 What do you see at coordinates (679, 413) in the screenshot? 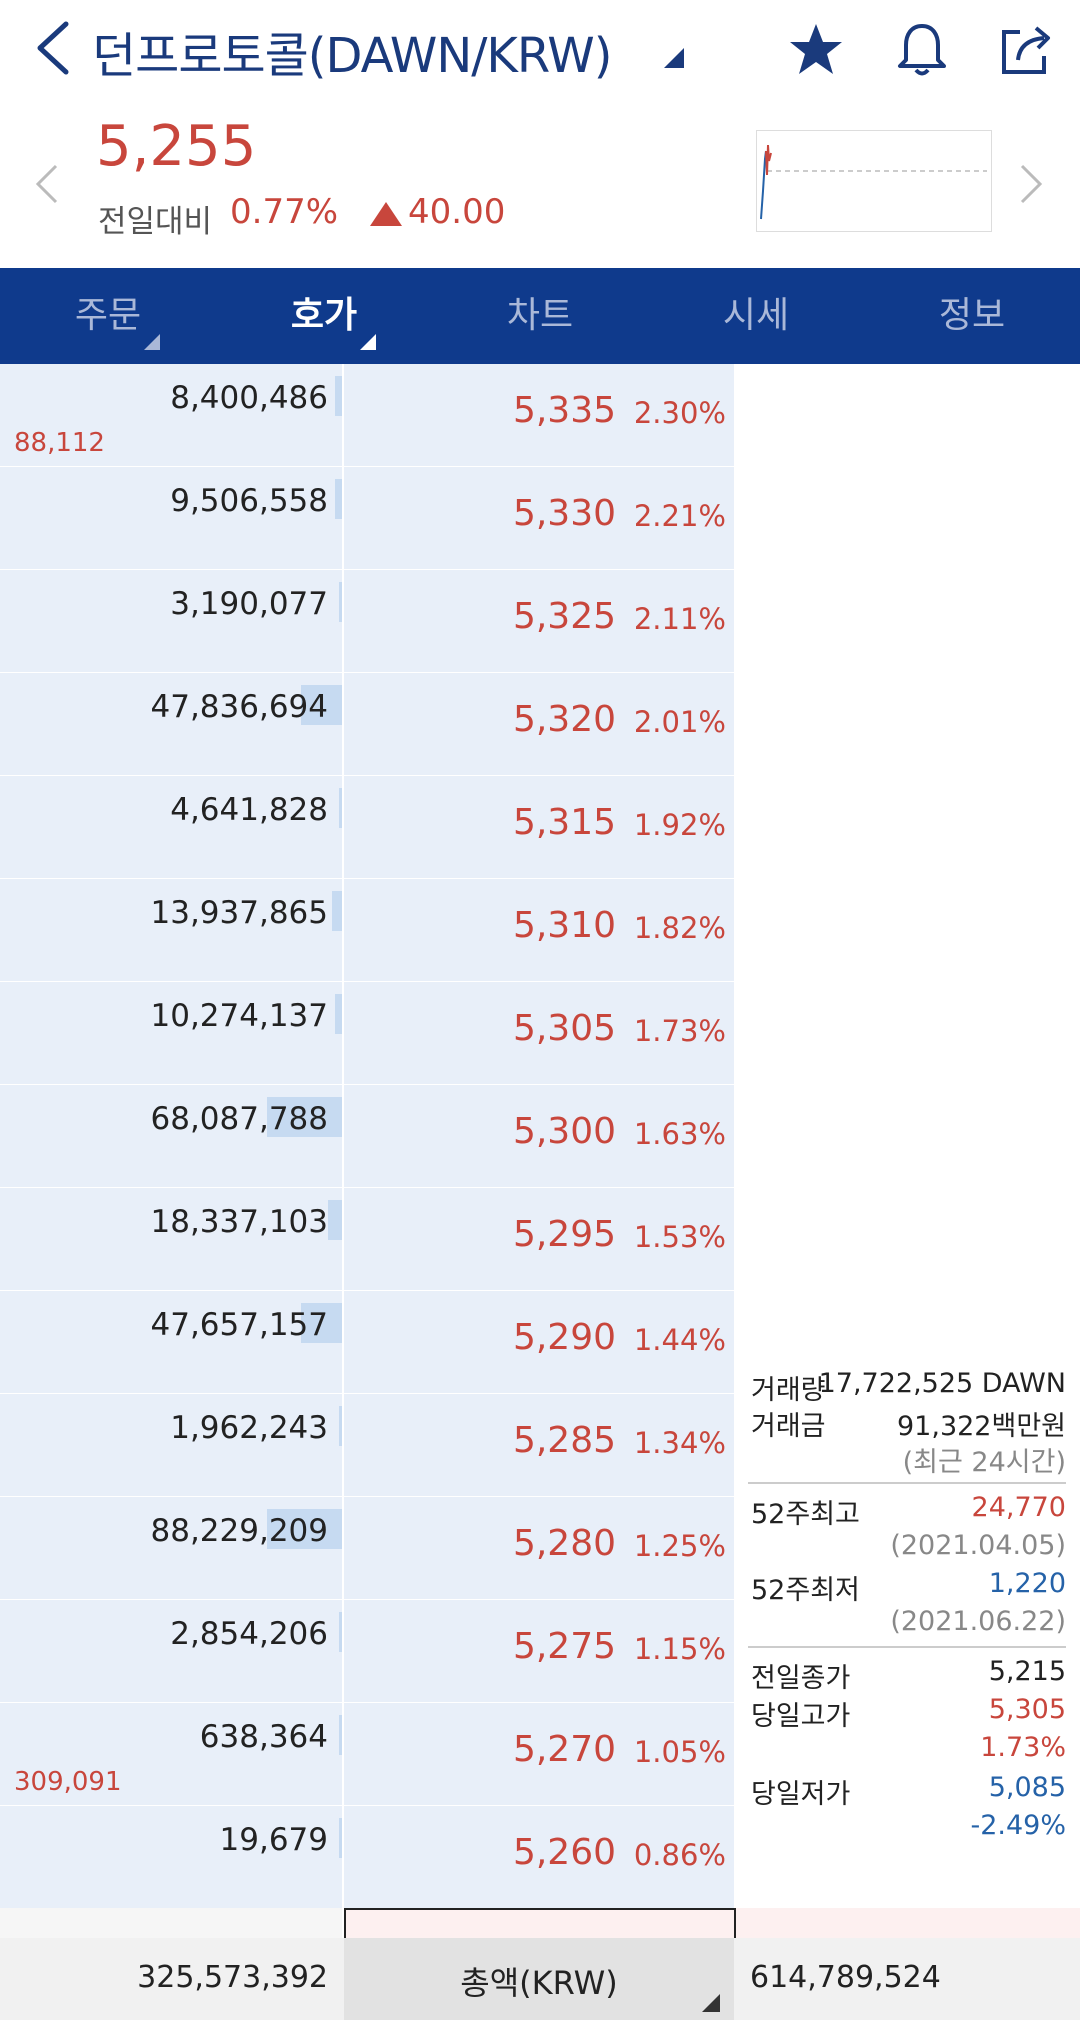
I see `ask-price-pct: 2.30%` at bounding box center [679, 413].